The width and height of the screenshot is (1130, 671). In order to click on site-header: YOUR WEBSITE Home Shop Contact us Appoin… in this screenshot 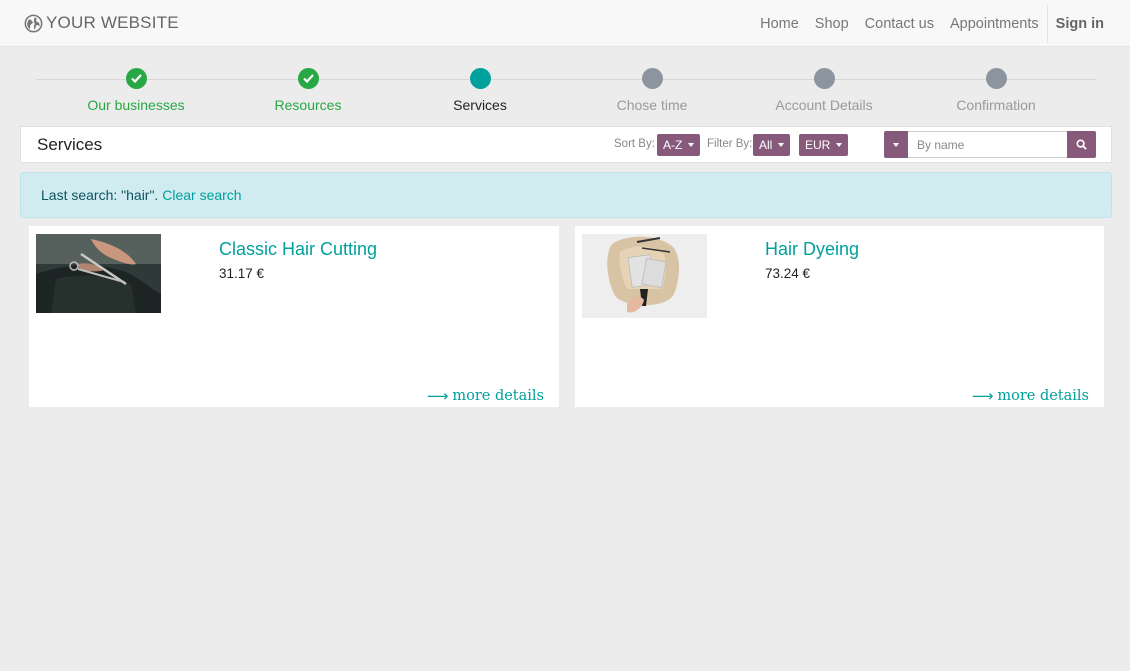, I will do `click(565, 23)`.